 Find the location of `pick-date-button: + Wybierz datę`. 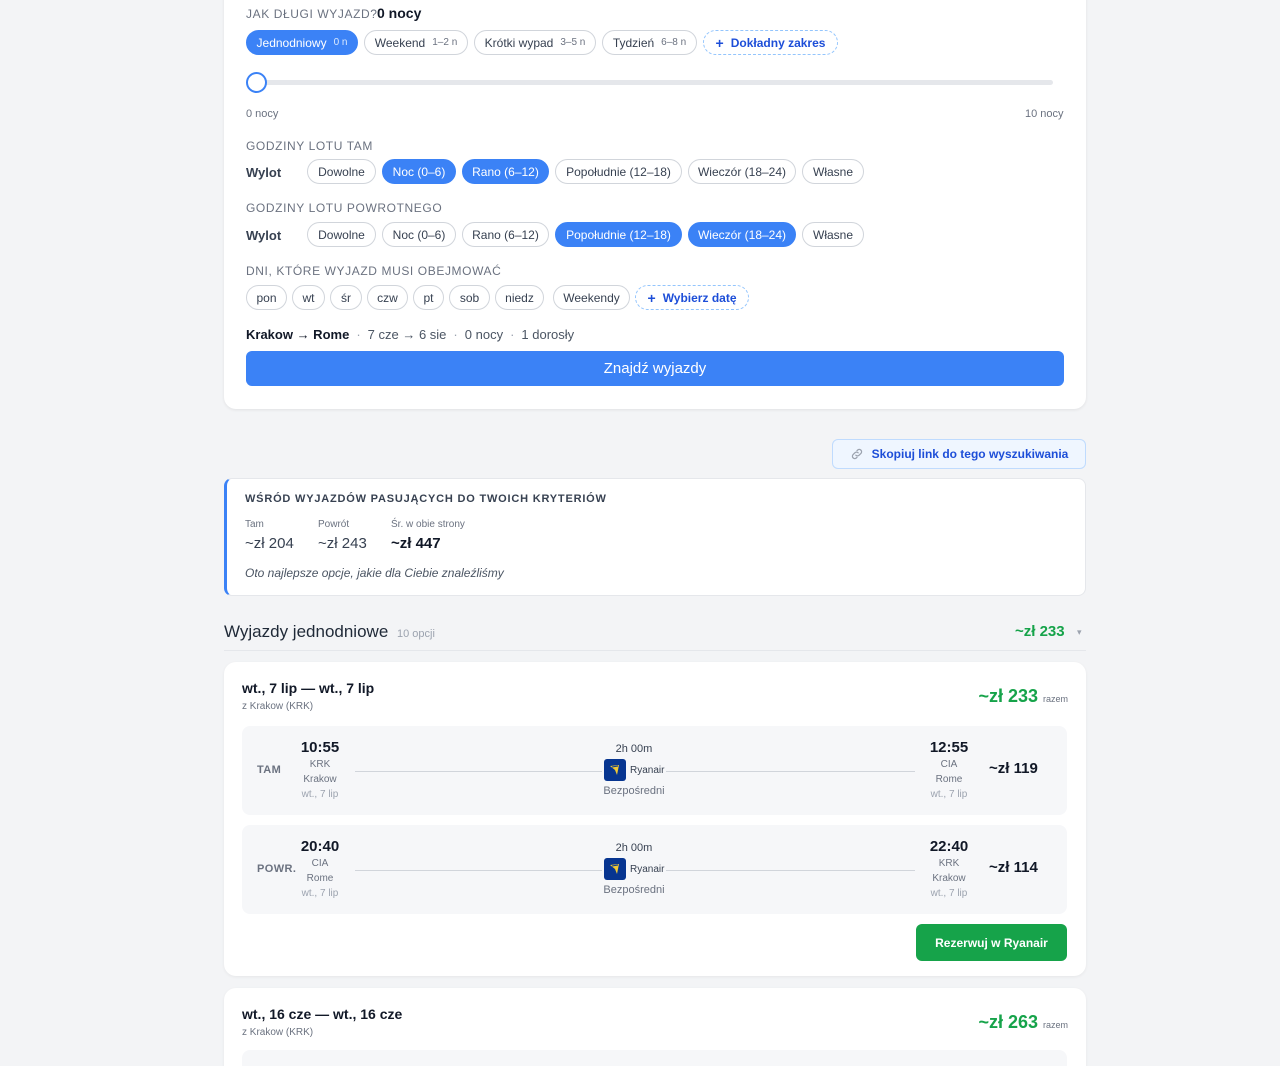

pick-date-button: + Wybierz datę is located at coordinates (692, 297).